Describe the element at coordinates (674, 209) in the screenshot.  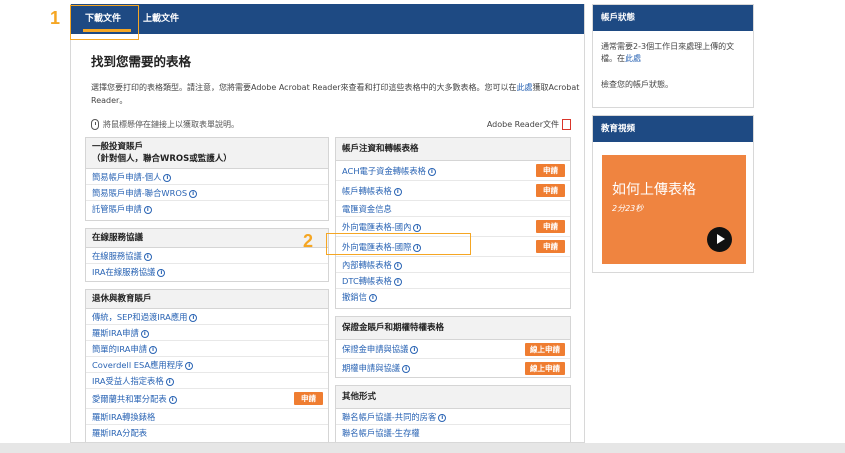
I see `video-card: 如何上傳表格 2分23秒` at that location.